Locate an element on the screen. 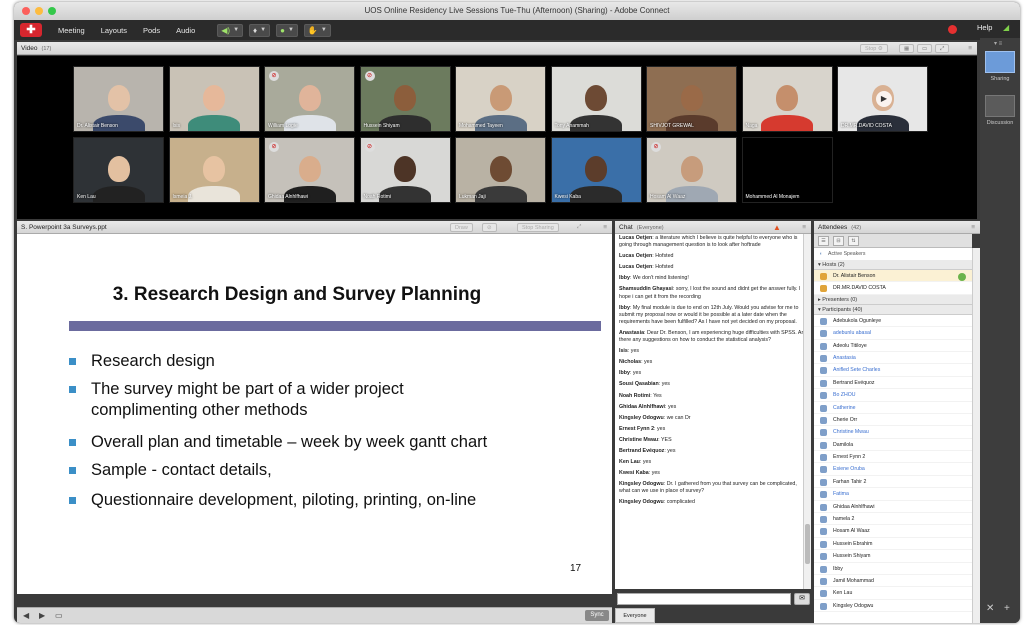  video-tile: ▶ DR.MR.DAVID COSTA is located at coordinates (882, 99).